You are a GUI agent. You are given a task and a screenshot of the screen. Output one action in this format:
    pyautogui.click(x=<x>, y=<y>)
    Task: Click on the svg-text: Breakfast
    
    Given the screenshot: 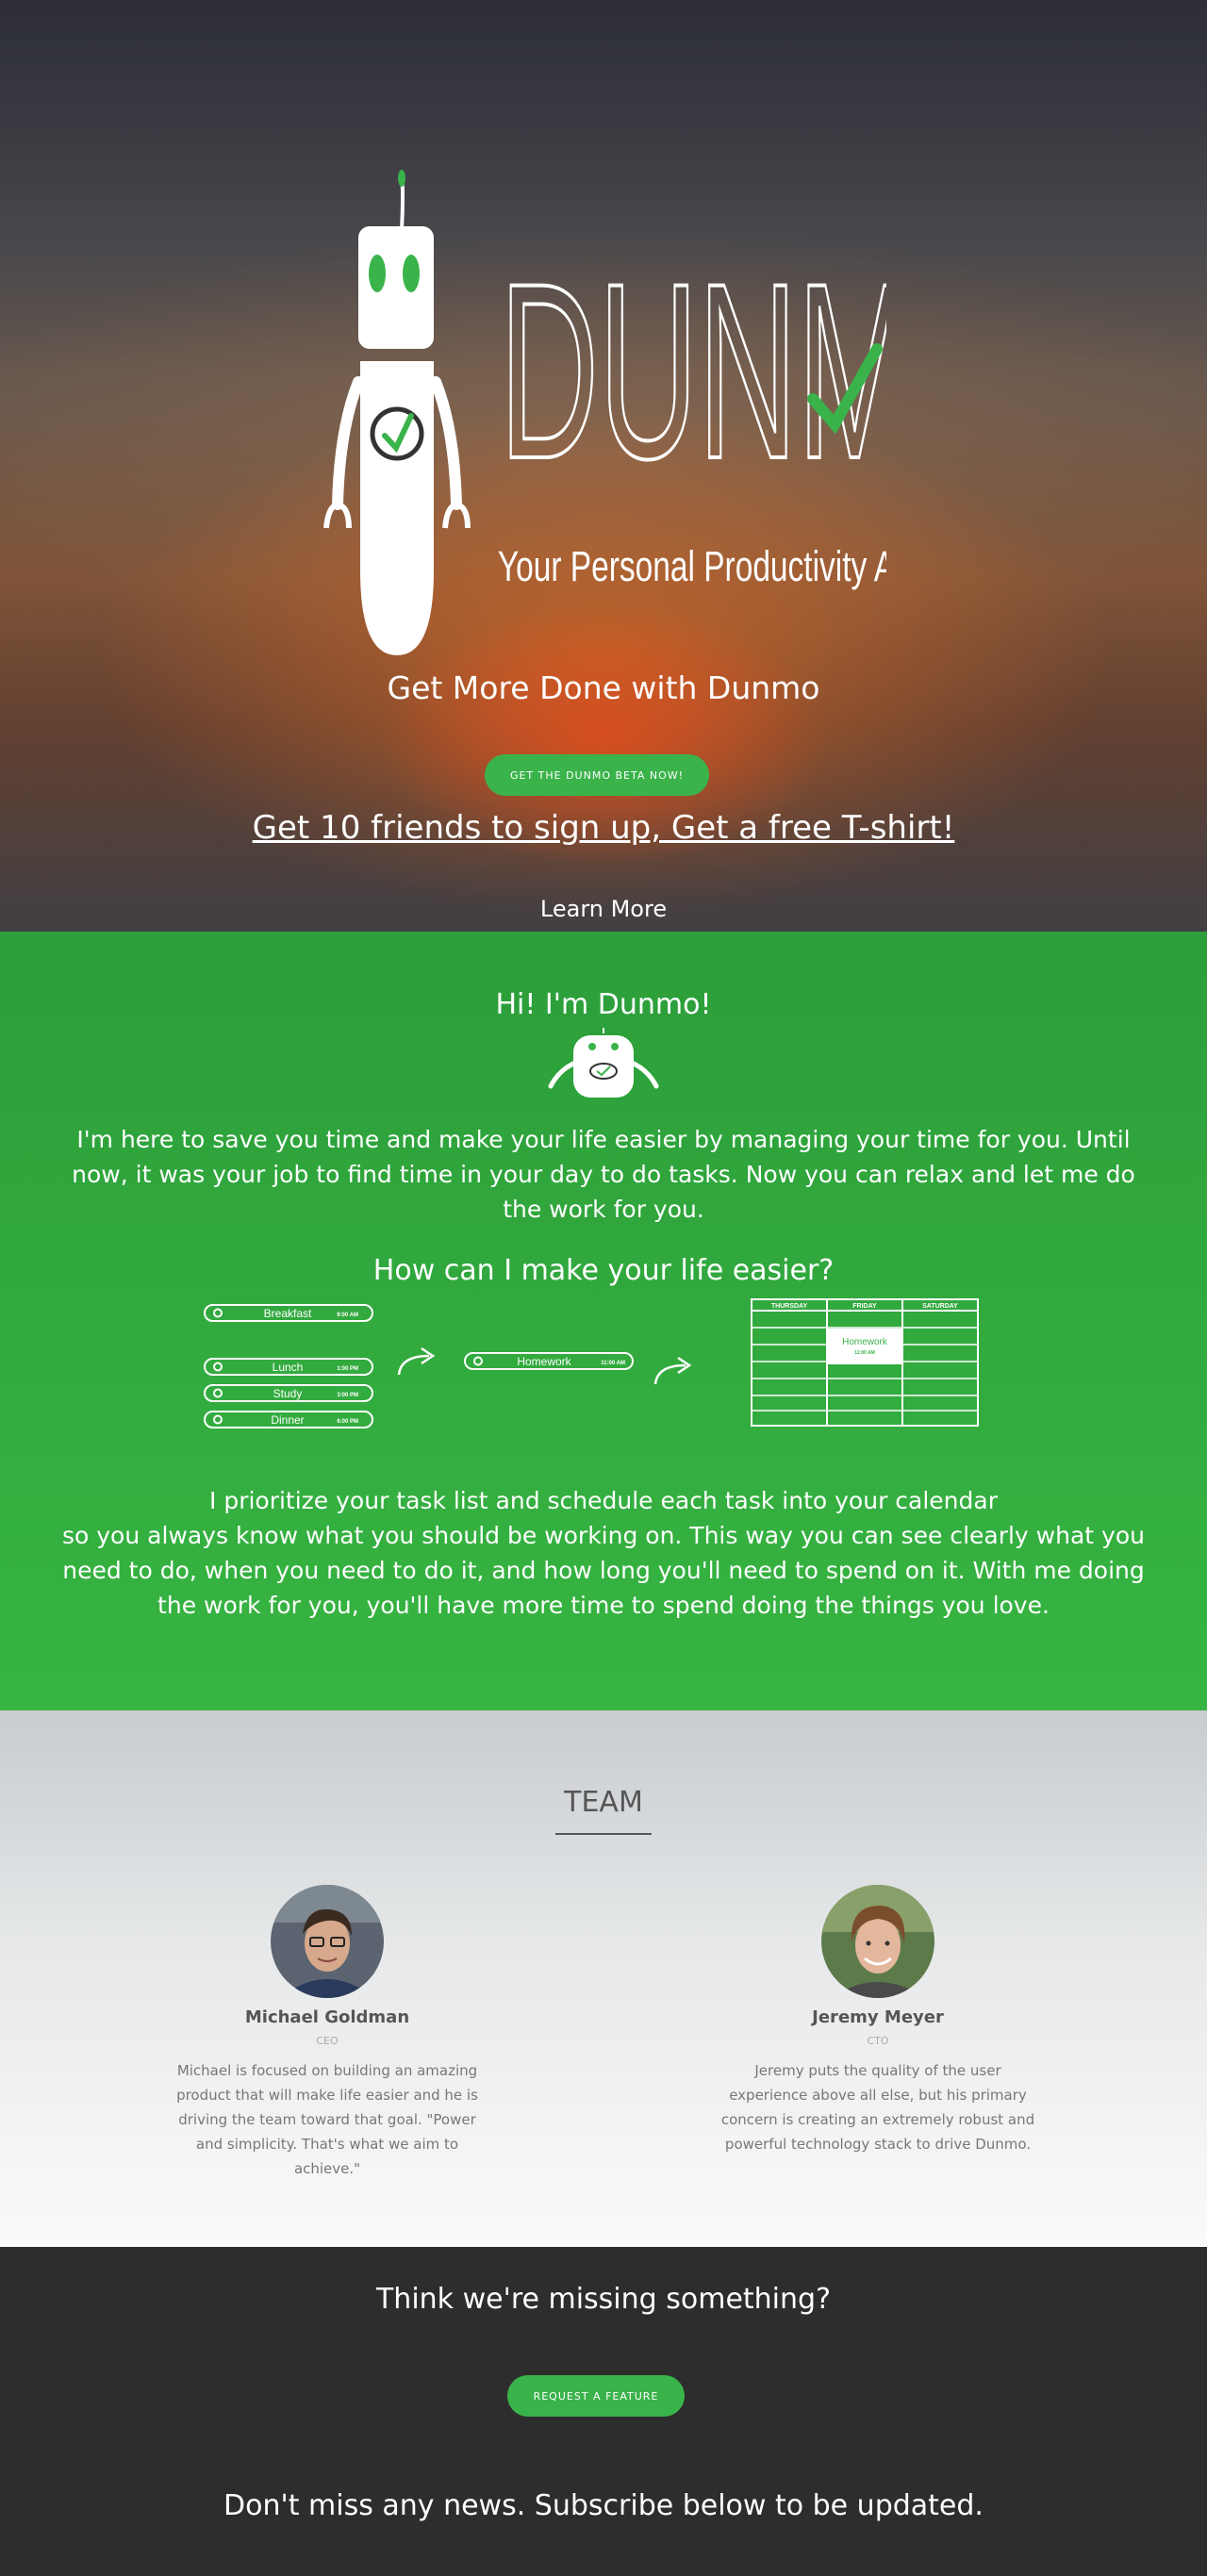 What is the action you would take?
    pyautogui.click(x=288, y=1313)
    